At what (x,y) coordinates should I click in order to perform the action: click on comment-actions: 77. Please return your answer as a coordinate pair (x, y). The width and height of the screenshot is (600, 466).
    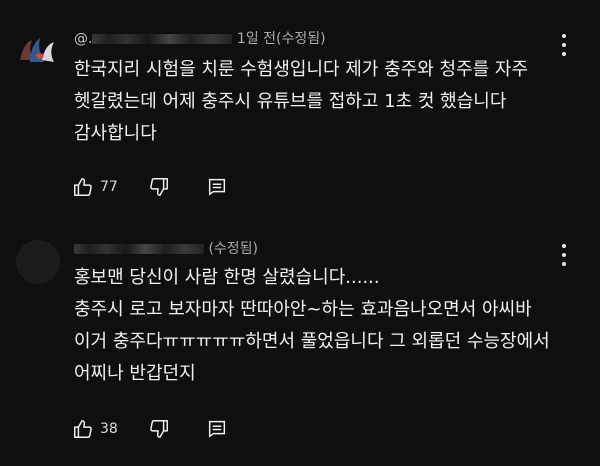
    Looking at the image, I should click on (150, 187).